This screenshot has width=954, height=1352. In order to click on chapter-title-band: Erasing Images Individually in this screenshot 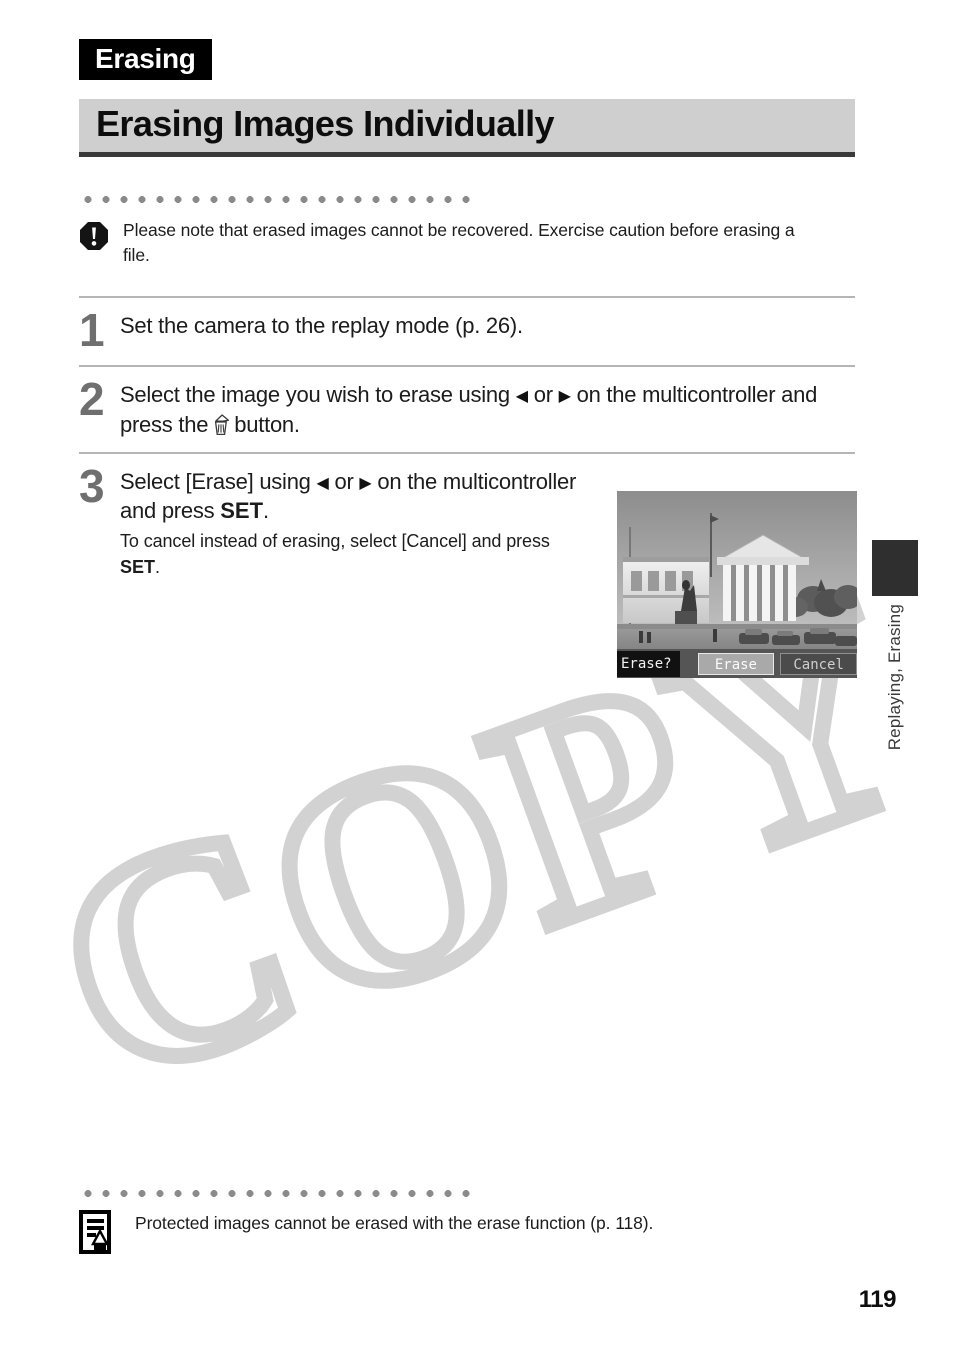, I will do `click(467, 128)`.